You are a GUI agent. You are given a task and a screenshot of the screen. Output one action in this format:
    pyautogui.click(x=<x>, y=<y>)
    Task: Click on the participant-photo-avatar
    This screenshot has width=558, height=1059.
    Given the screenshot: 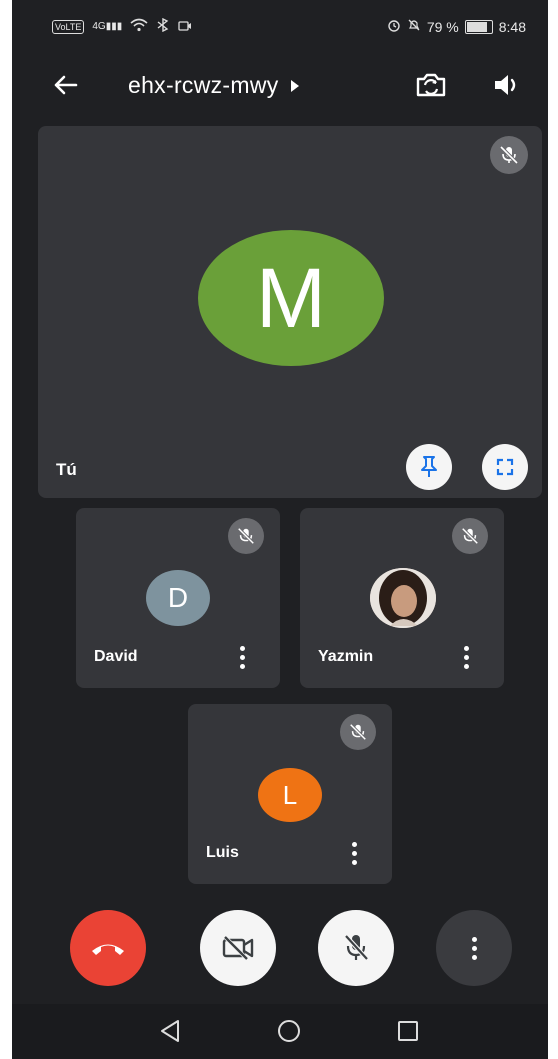 What is the action you would take?
    pyautogui.click(x=403, y=598)
    